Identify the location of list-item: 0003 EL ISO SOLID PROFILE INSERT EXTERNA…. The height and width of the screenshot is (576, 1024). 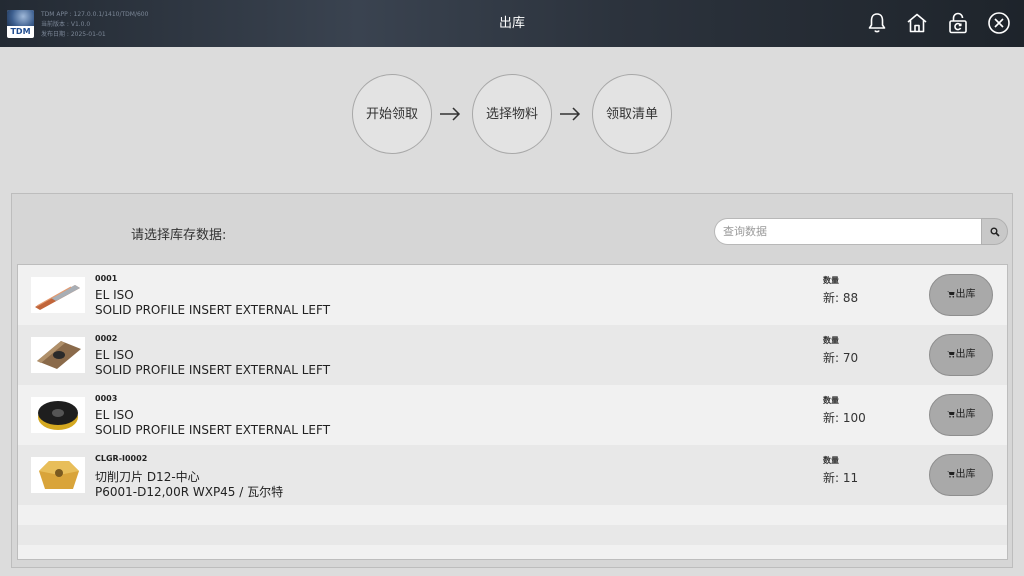
(512, 415).